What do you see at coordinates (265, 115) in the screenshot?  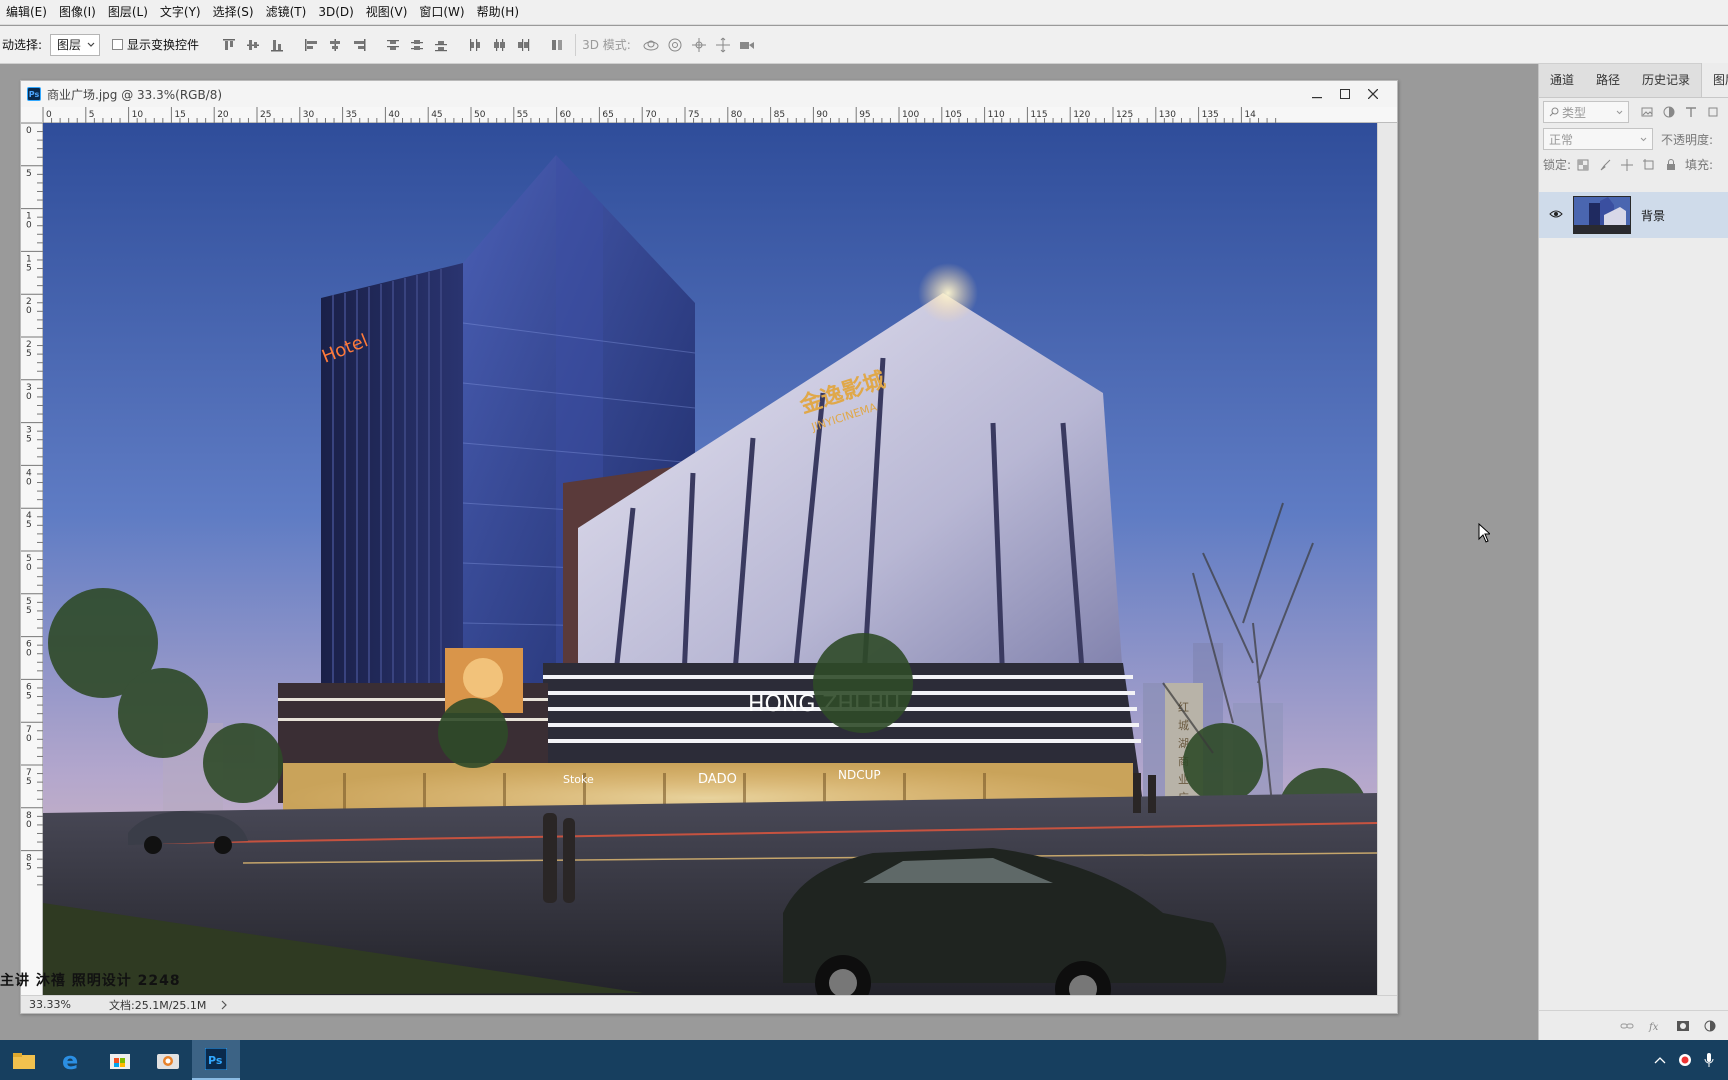 I see `ruler-tick-label: 25` at bounding box center [265, 115].